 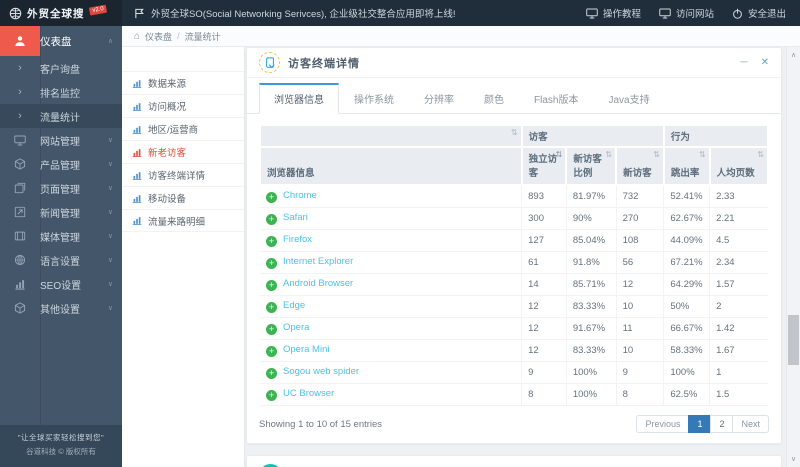 What do you see at coordinates (296, 327) in the screenshot?
I see `browser-name-link: Opera` at bounding box center [296, 327].